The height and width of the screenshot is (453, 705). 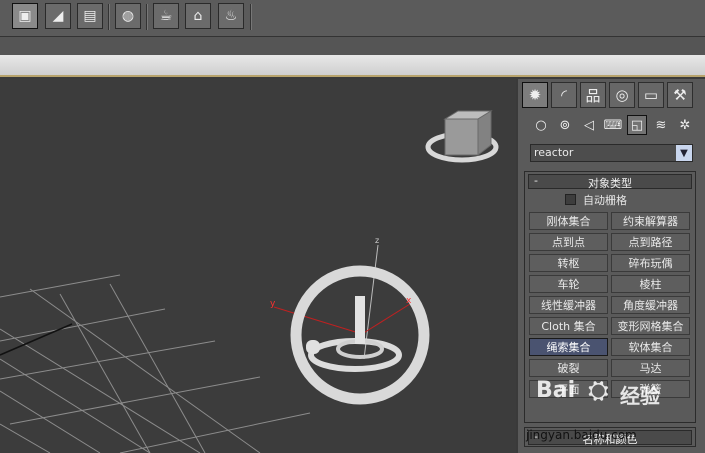 What do you see at coordinates (568, 284) in the screenshot?
I see `object-type-button: 车轮` at bounding box center [568, 284].